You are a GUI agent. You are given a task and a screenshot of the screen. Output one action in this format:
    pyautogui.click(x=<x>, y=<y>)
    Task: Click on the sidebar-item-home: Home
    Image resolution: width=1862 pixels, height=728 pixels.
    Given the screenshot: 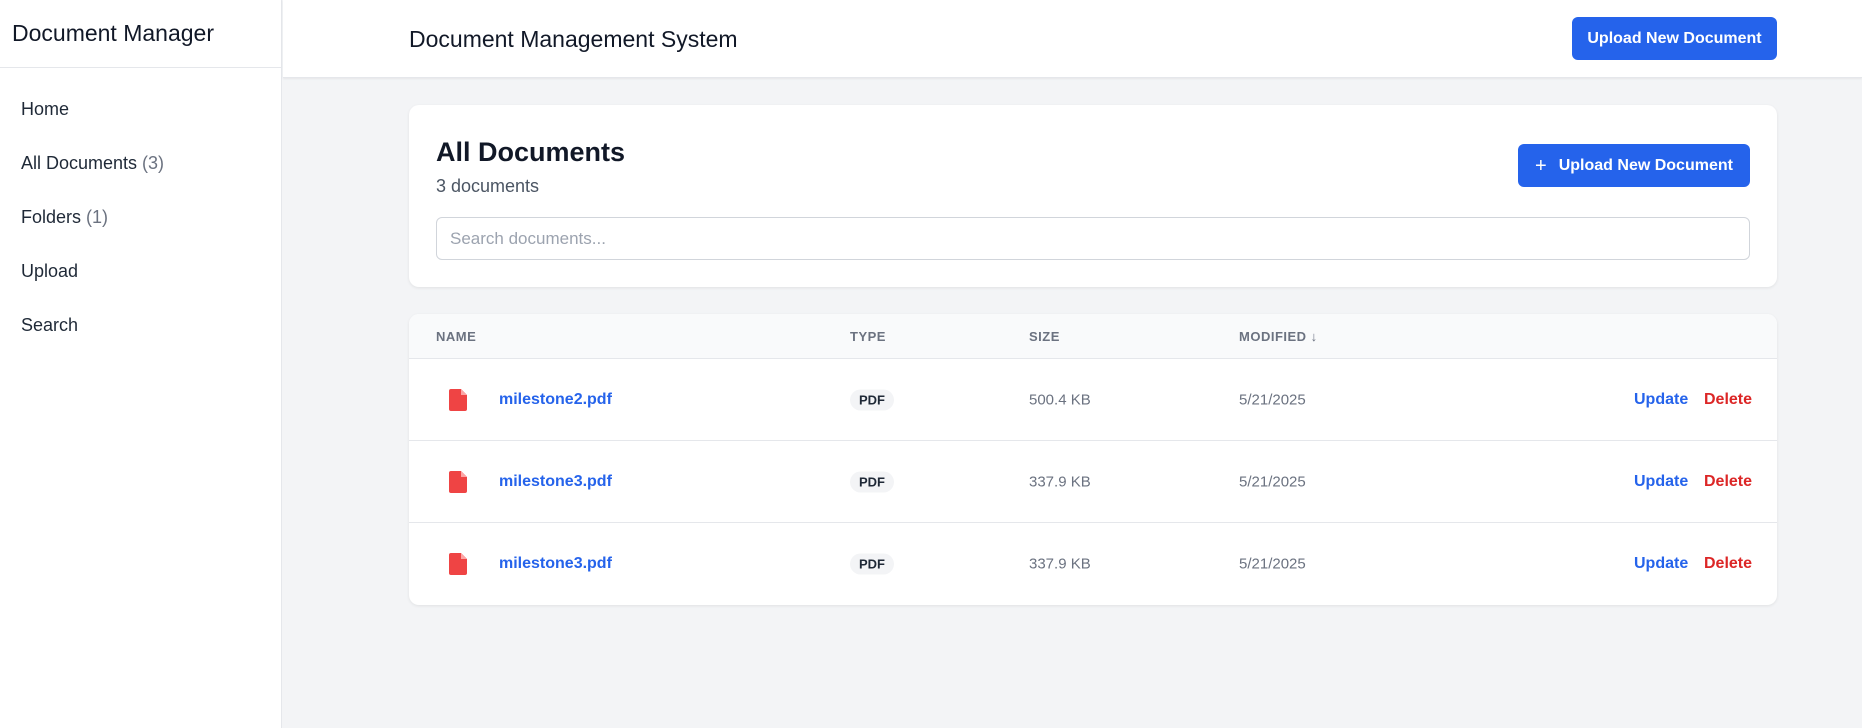 What is the action you would take?
    pyautogui.click(x=140, y=109)
    